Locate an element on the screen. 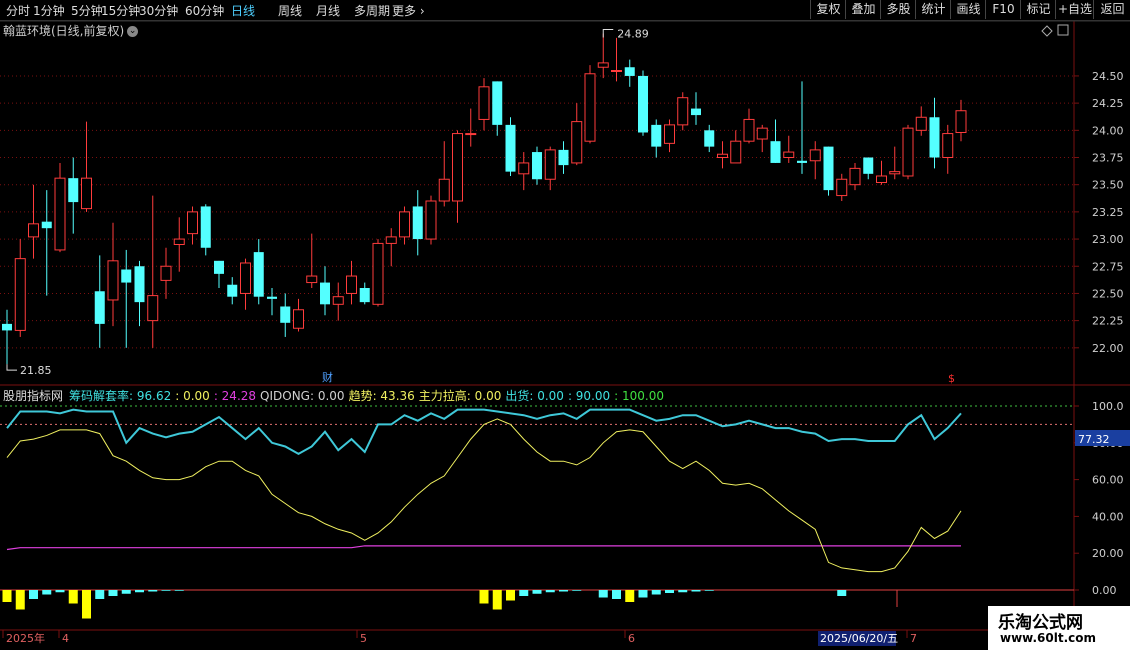 This screenshot has height=650, width=1130. date-label: 6 is located at coordinates (631, 638).